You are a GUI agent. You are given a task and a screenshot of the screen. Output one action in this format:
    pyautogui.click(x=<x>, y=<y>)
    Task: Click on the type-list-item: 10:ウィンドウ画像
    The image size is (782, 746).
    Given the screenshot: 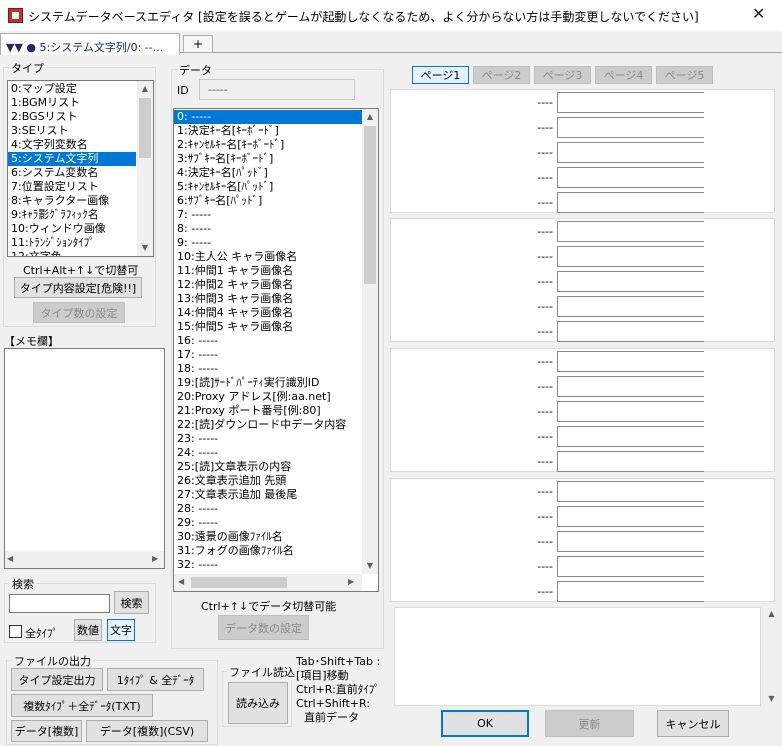 What is the action you would take?
    pyautogui.click(x=72, y=229)
    